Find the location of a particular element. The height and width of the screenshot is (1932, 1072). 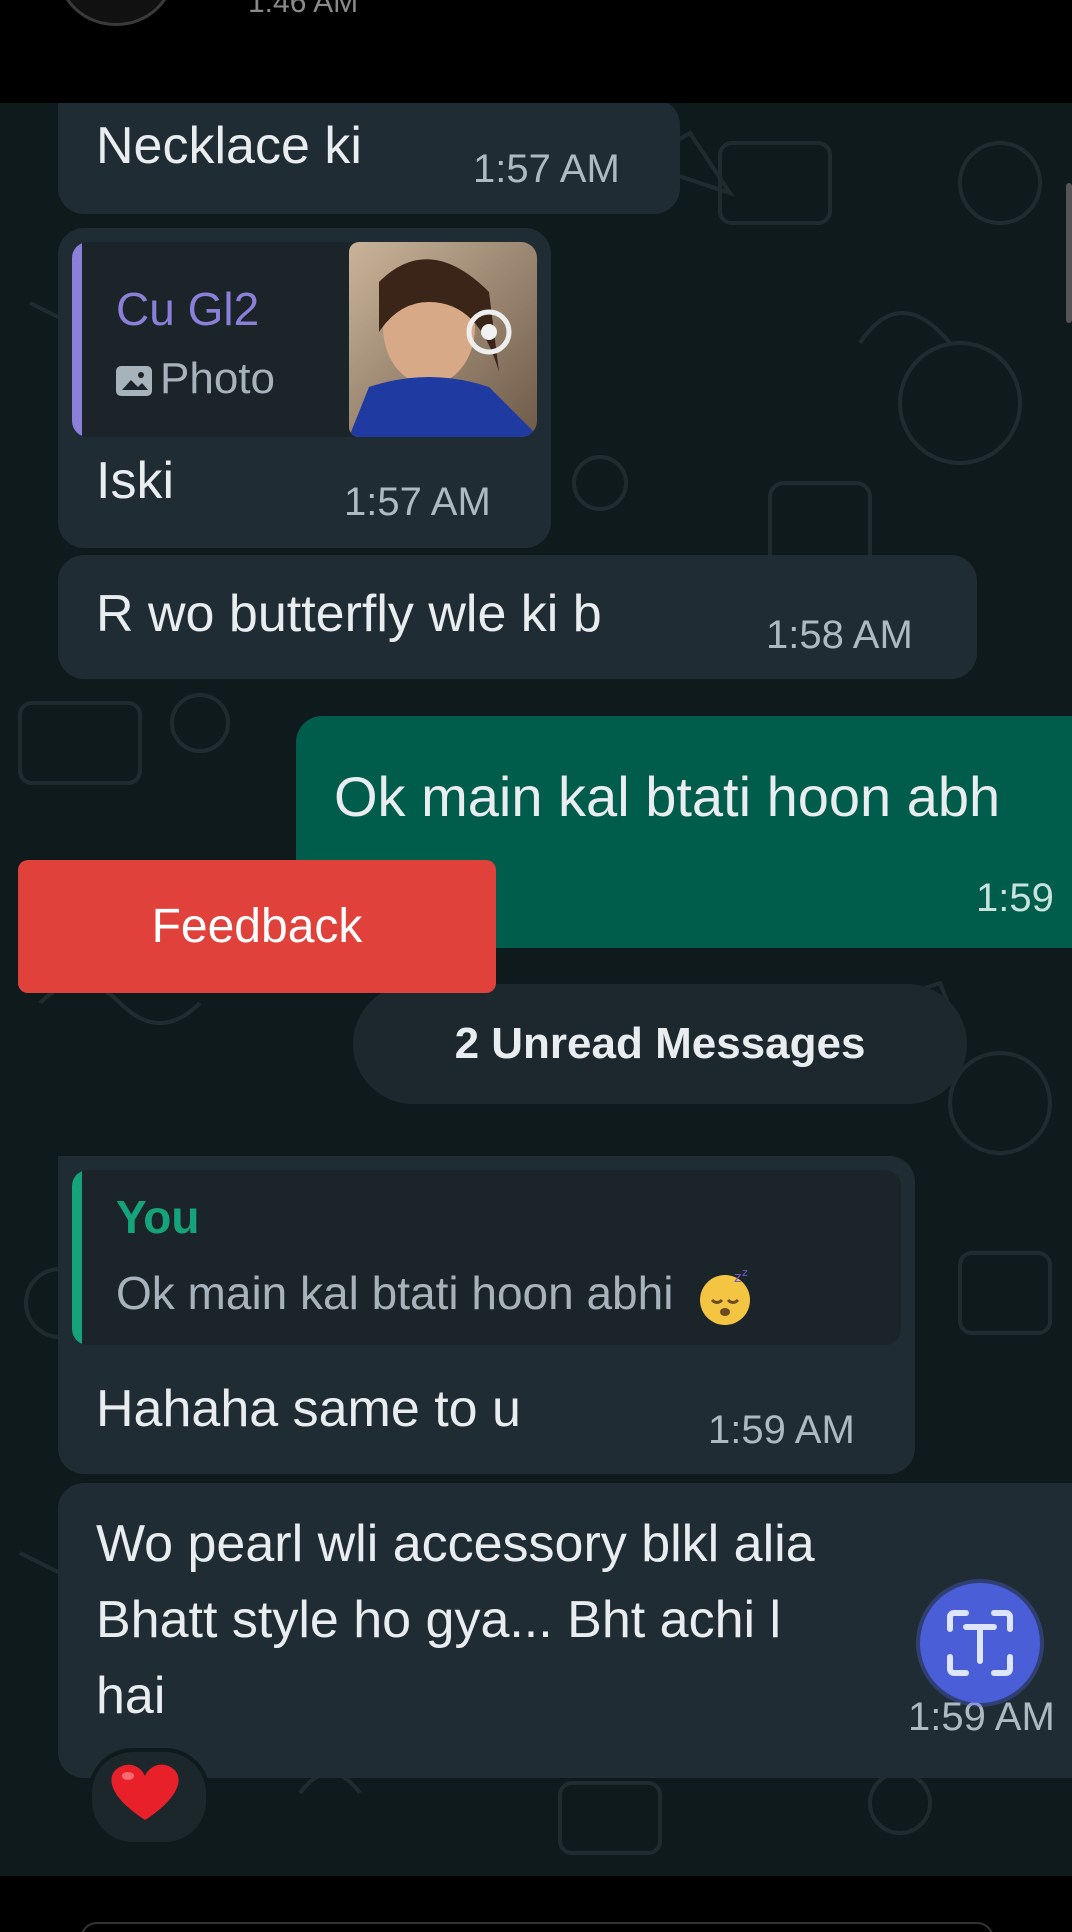

quote-text: Ok main kal btati hoon abhi z z is located at coordinates (435, 1296).